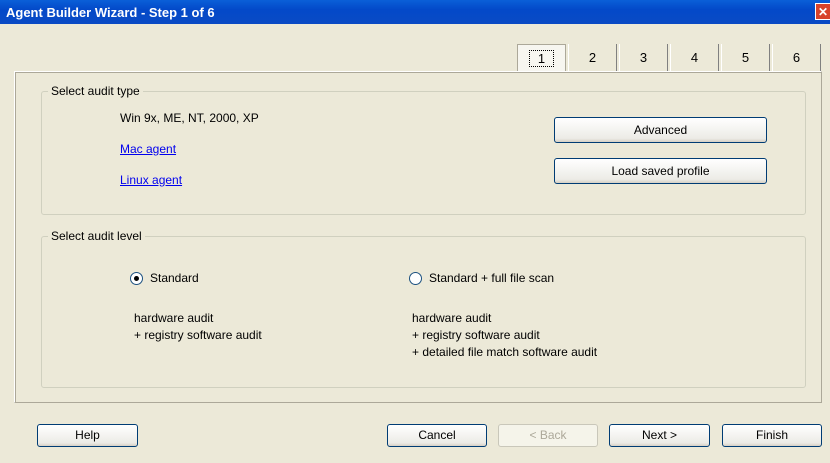 This screenshot has width=830, height=463. I want to click on standard-description: hardware audit + registry software audit, so click(198, 327).